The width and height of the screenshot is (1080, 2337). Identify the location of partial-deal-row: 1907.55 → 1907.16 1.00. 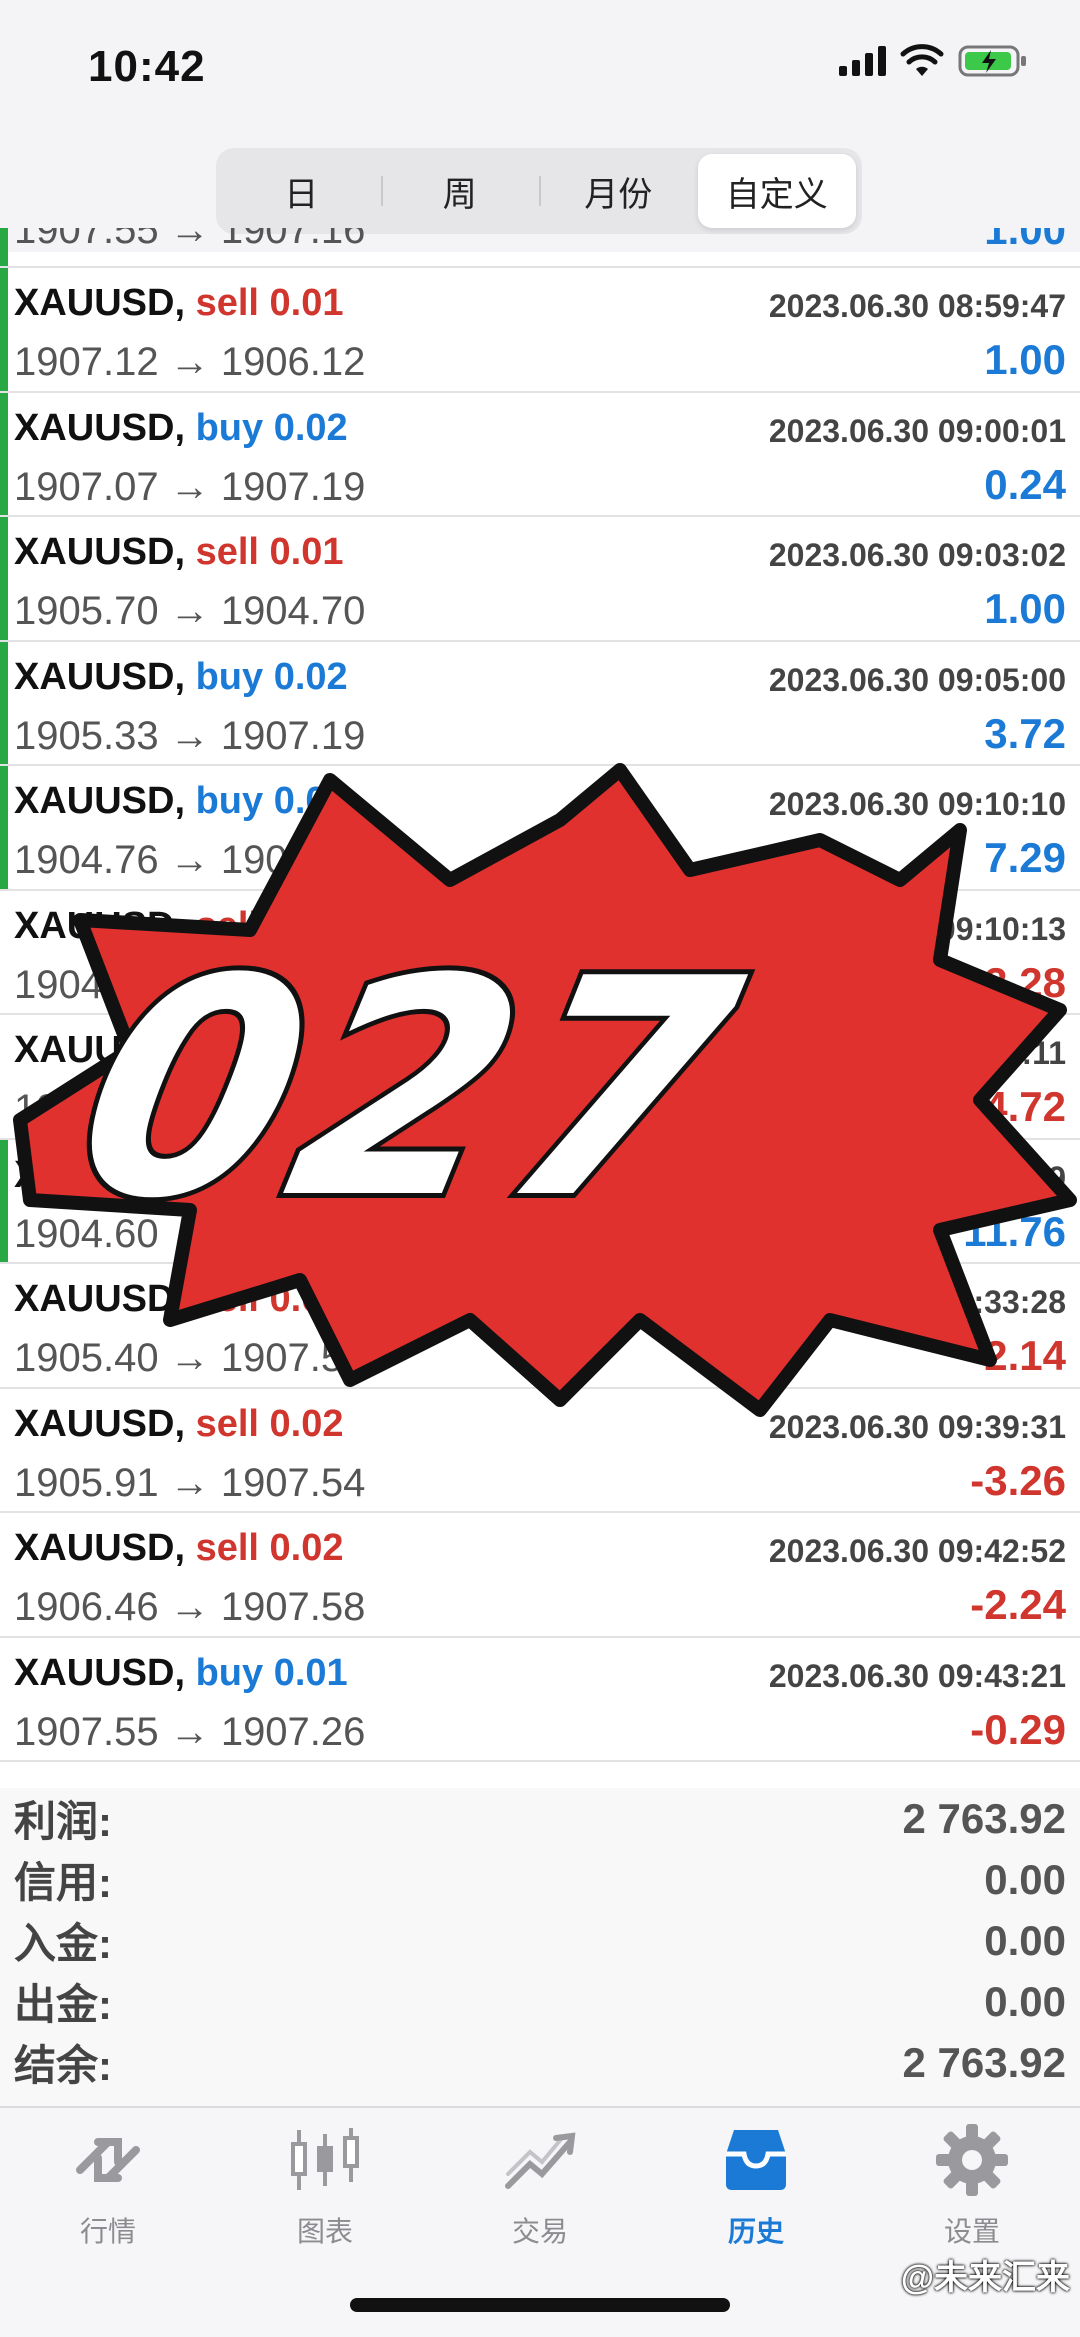
(540, 248).